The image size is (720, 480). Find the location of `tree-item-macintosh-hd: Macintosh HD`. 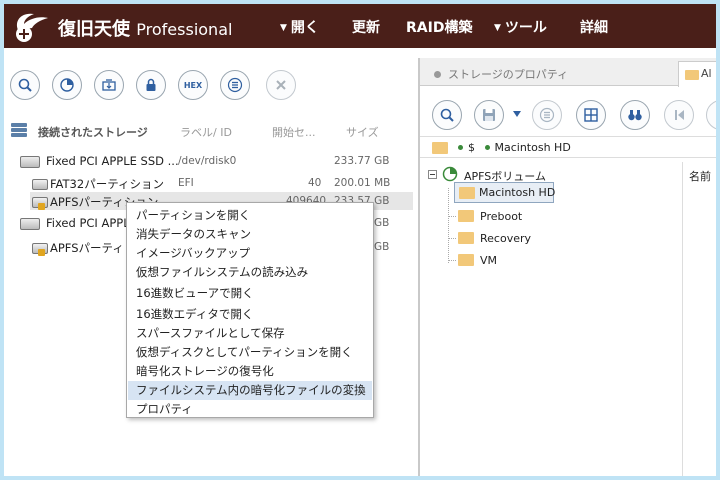

tree-item-macintosh-hd: Macintosh HD is located at coordinates (505, 192).